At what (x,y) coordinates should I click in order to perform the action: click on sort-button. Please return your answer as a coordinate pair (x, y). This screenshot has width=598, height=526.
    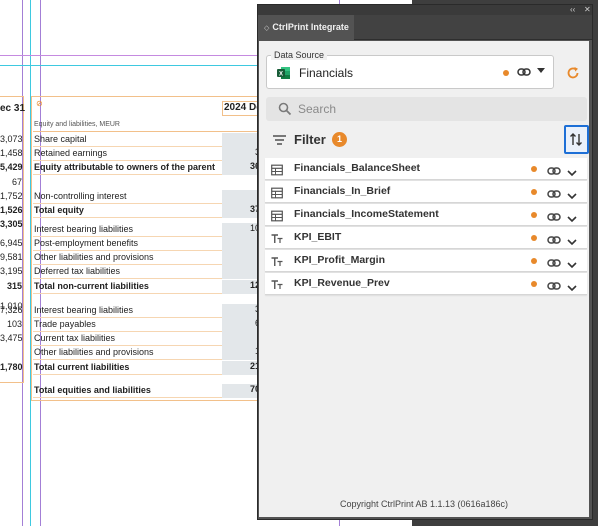
    Looking at the image, I should click on (576, 139).